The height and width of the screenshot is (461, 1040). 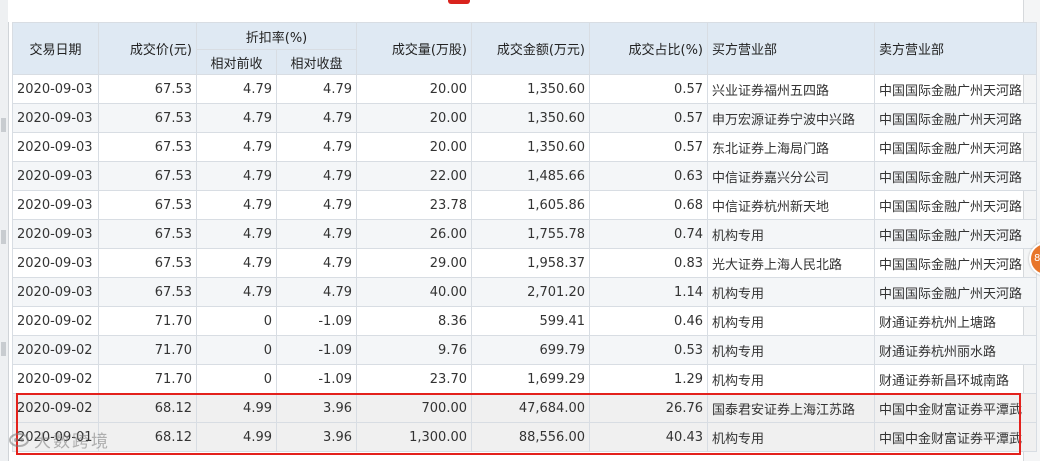 I want to click on left-scroll-edge, so click(x=4, y=230).